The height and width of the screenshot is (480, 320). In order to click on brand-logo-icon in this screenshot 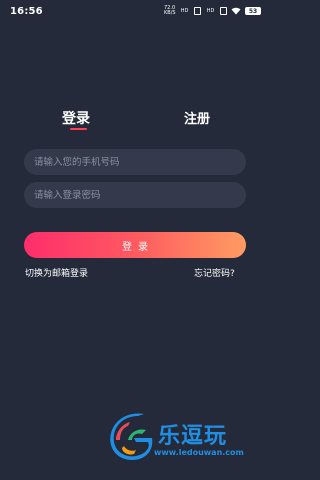, I will do `click(131, 436)`.